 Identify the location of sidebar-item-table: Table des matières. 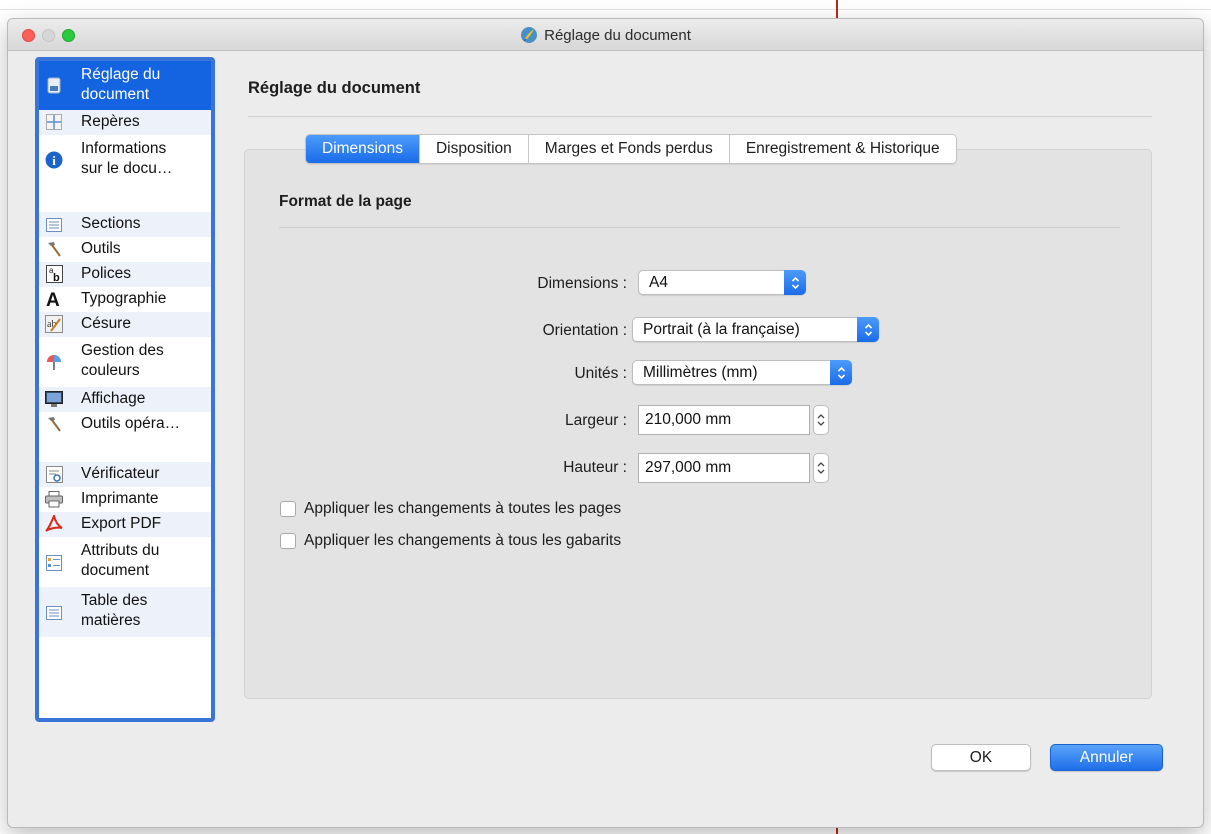
(125, 612).